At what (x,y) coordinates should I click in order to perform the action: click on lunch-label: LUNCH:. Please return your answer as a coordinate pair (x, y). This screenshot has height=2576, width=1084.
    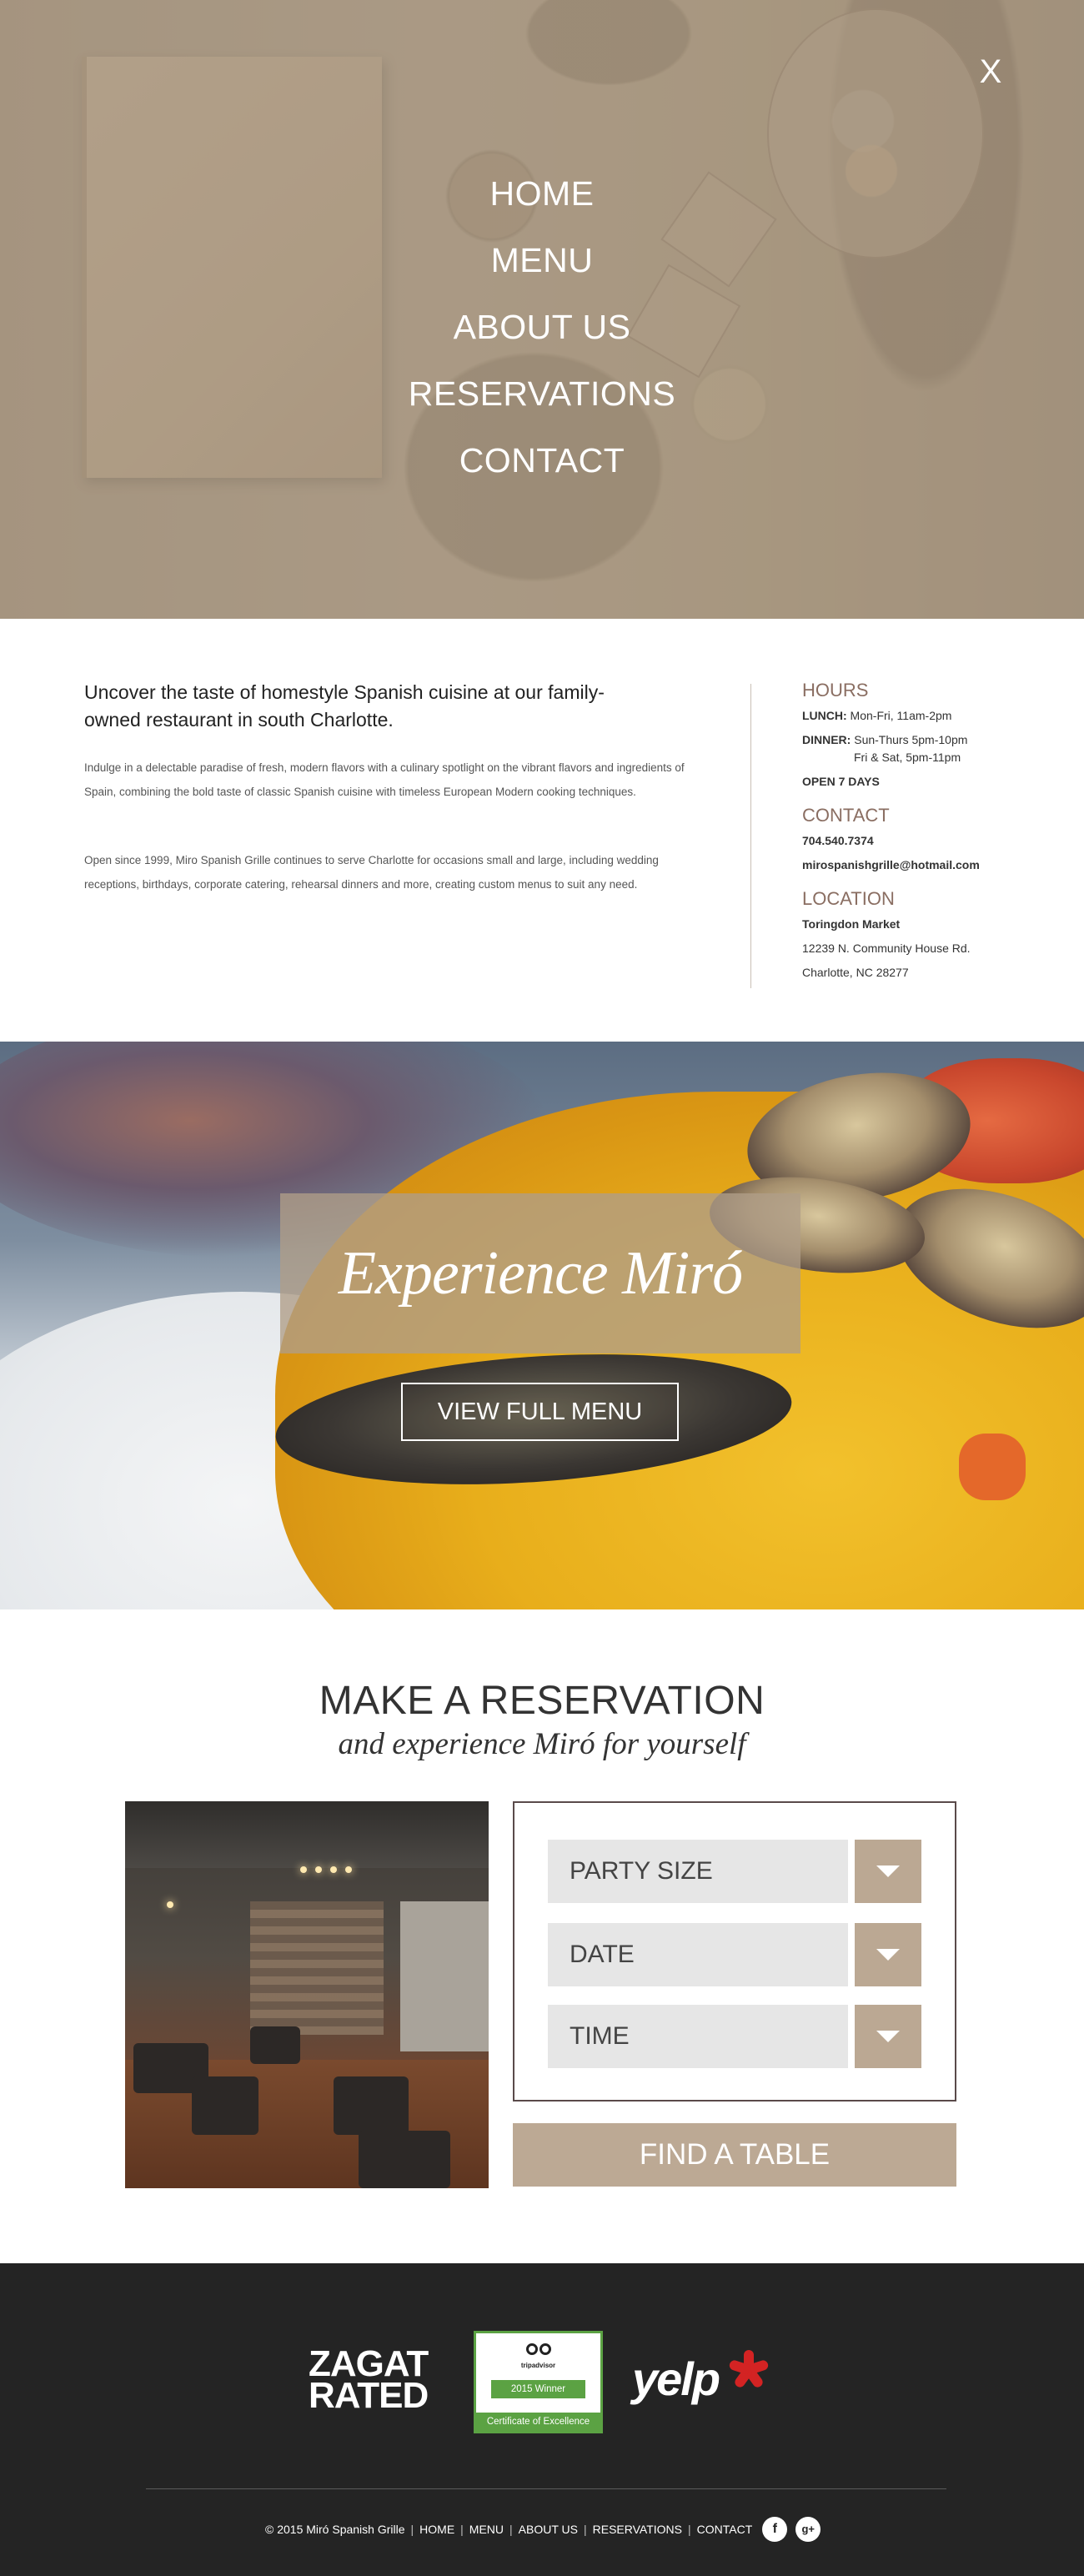
    Looking at the image, I should click on (824, 715).